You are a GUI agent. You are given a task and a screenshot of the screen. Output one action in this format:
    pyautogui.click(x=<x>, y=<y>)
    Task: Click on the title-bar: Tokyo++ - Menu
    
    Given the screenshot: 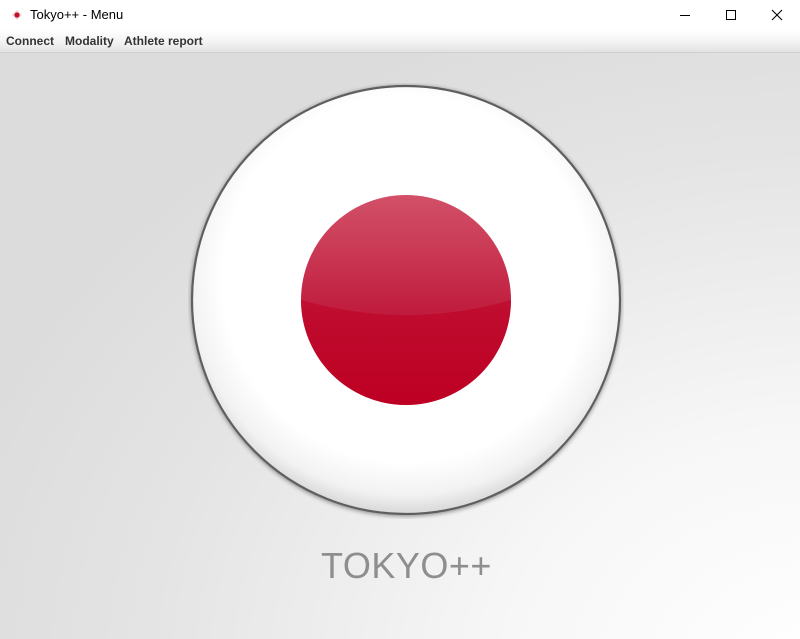 What is the action you would take?
    pyautogui.click(x=400, y=15)
    